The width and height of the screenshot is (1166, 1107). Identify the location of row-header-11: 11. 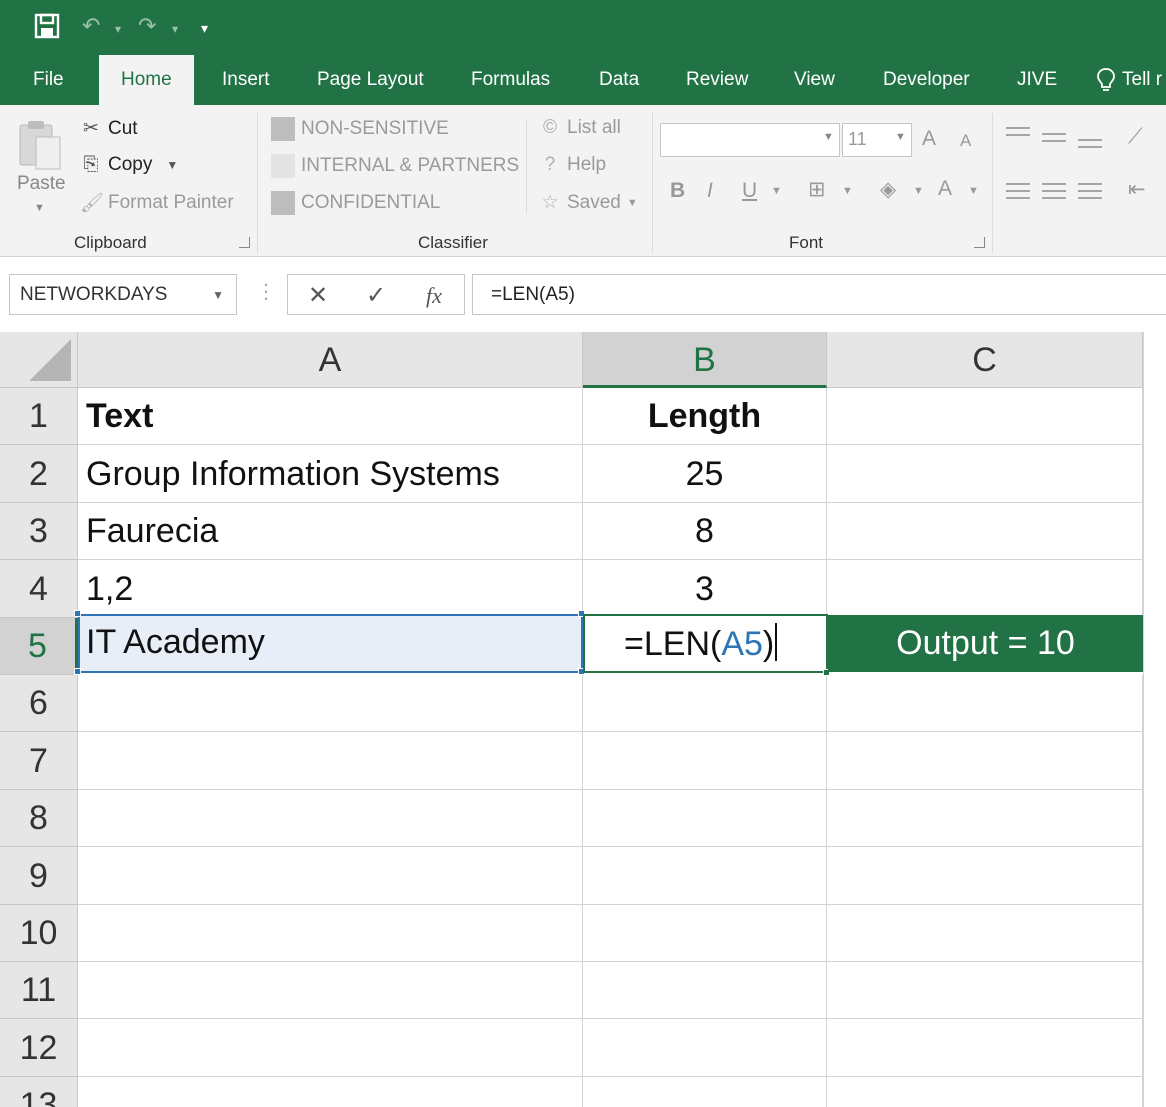
(39, 990).